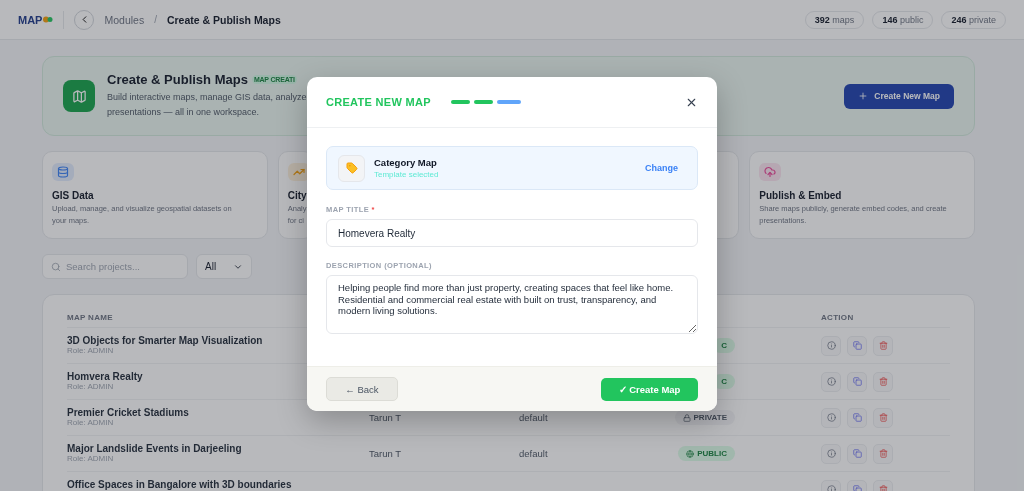 The width and height of the screenshot is (1024, 491). Describe the element at coordinates (90, 317) in the screenshot. I see `column-header: MAP NAME` at that location.